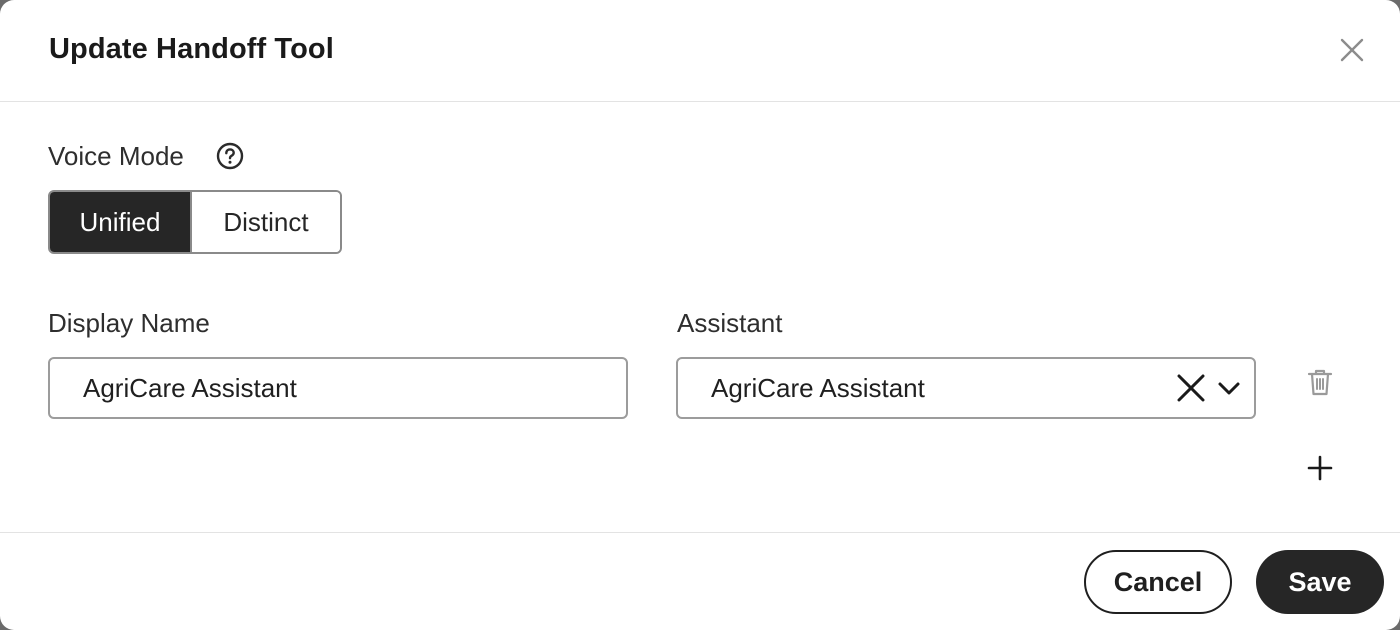  I want to click on save-button: Save, so click(1320, 582).